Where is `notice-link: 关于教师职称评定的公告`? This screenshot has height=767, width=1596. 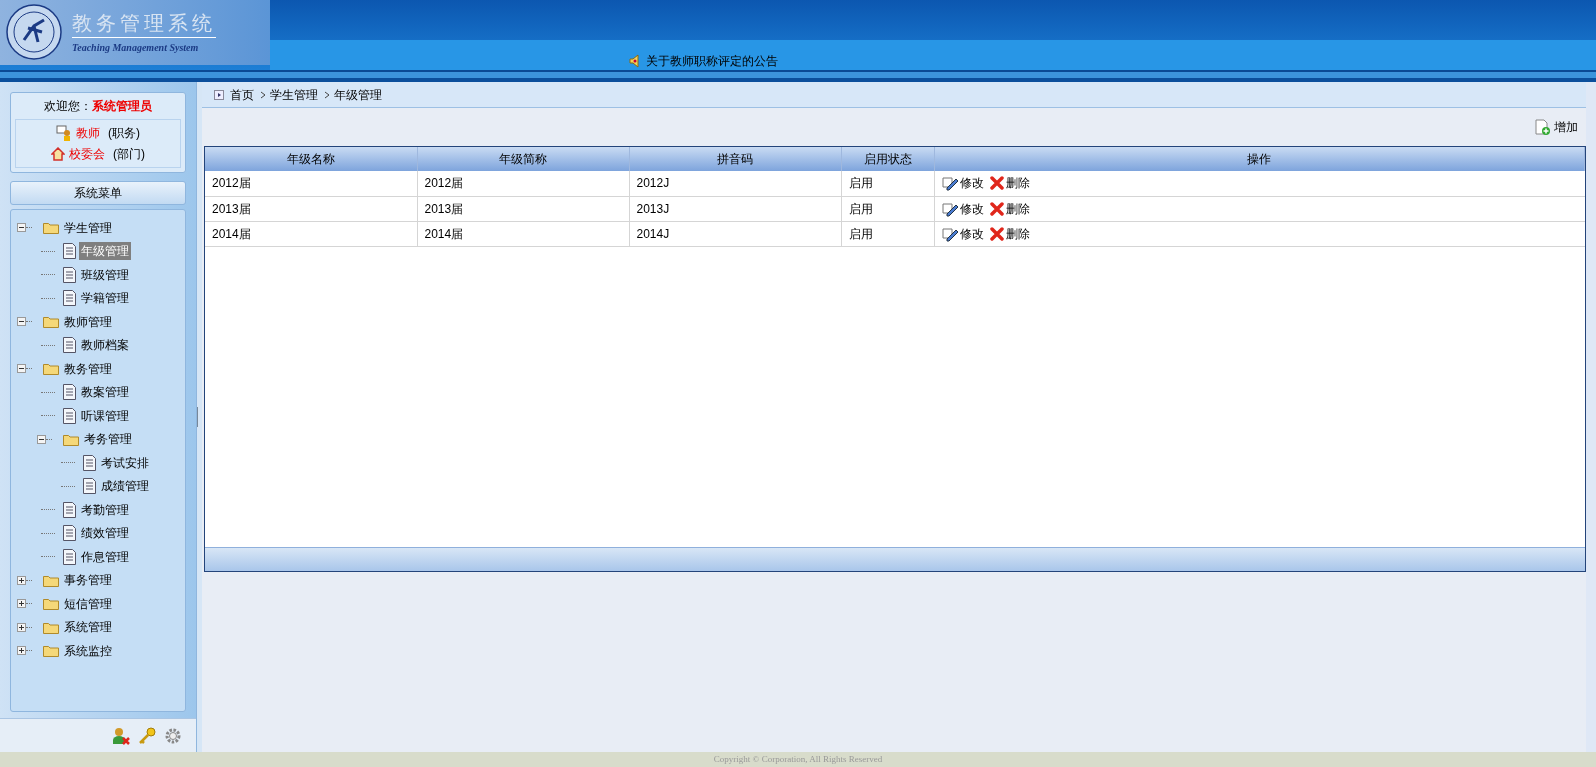 notice-link: 关于教师职称评定的公告 is located at coordinates (712, 61).